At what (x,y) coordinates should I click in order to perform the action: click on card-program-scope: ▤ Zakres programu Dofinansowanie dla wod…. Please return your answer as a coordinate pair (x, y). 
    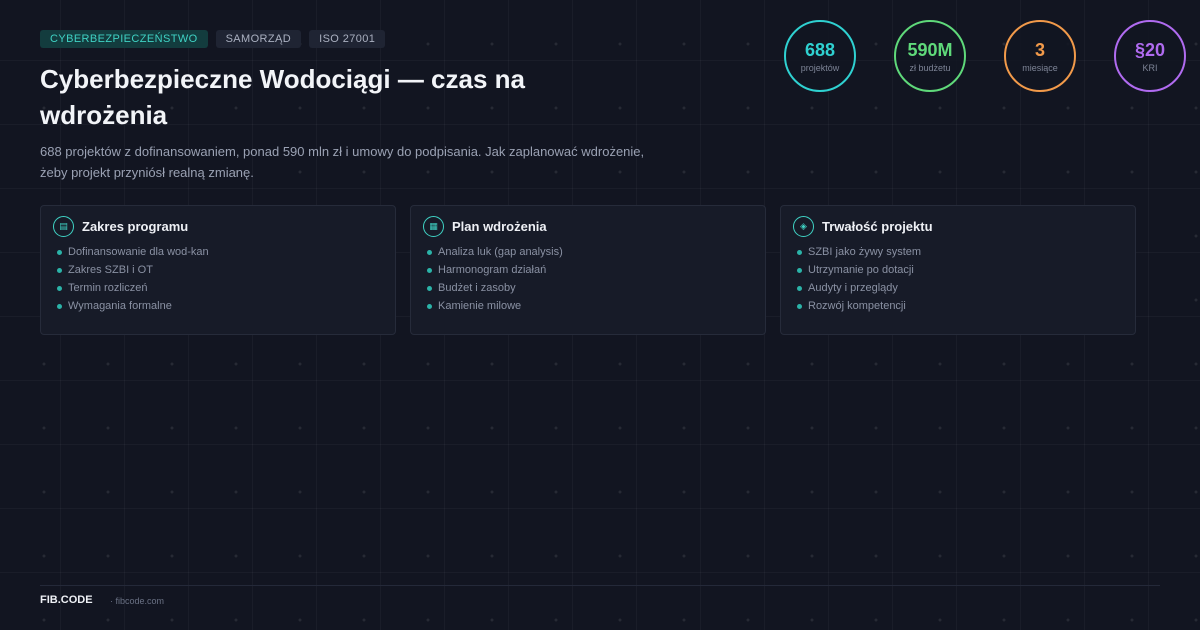
    Looking at the image, I should click on (218, 270).